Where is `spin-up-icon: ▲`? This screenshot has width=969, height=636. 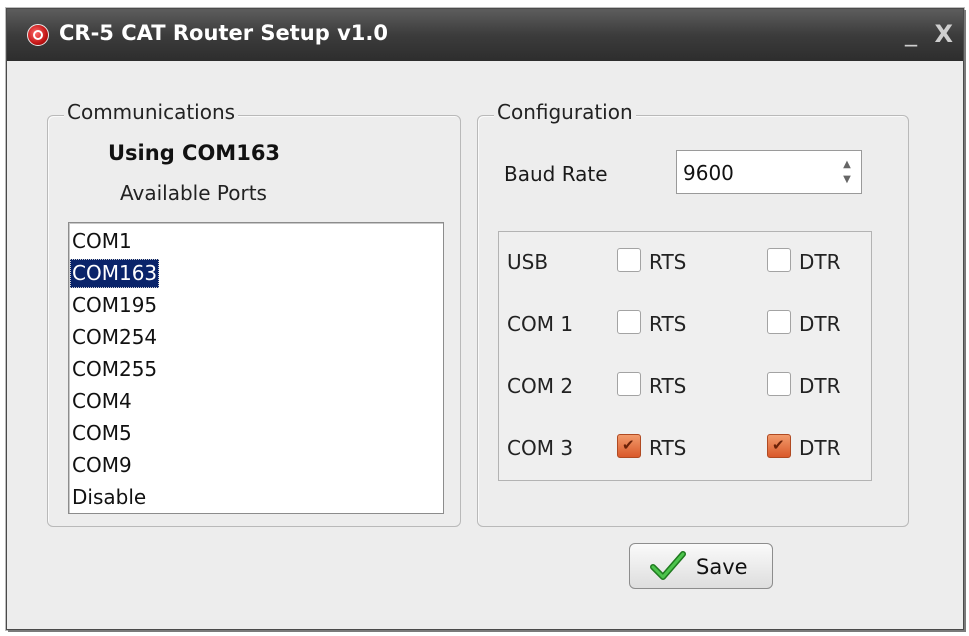 spin-up-icon: ▲ is located at coordinates (847, 164).